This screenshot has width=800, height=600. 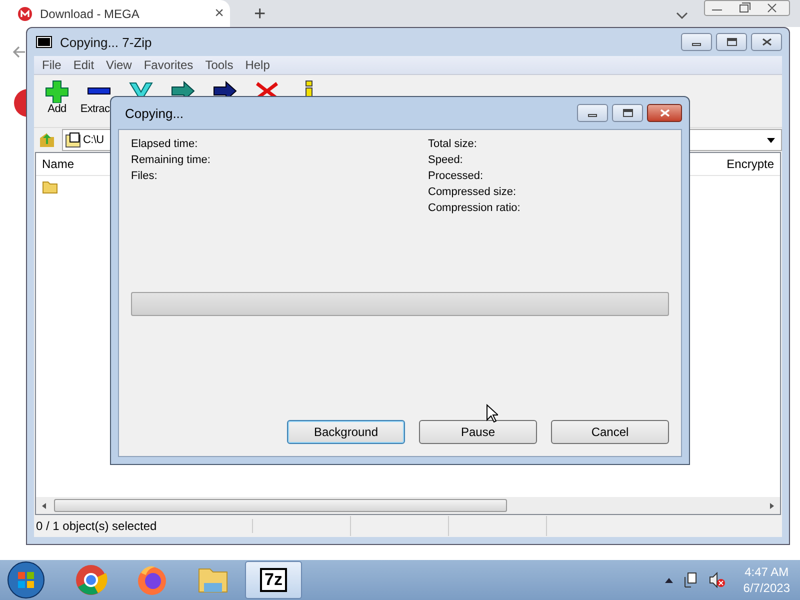 I want to click on tab-title: Download - MEGA, so click(x=90, y=13).